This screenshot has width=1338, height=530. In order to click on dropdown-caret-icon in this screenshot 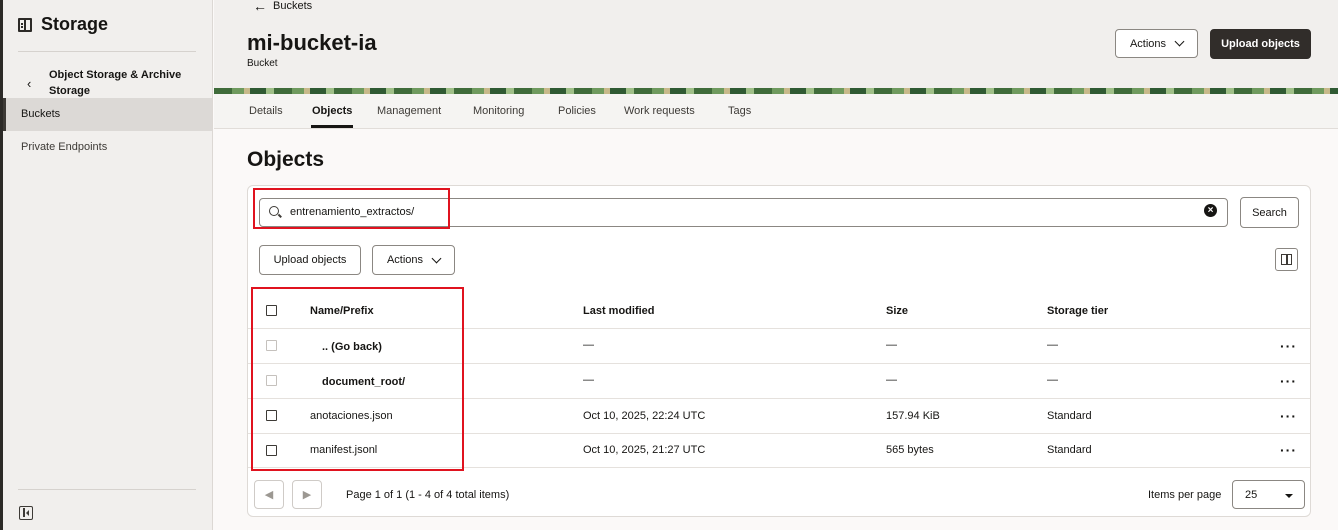, I will do `click(1289, 496)`.